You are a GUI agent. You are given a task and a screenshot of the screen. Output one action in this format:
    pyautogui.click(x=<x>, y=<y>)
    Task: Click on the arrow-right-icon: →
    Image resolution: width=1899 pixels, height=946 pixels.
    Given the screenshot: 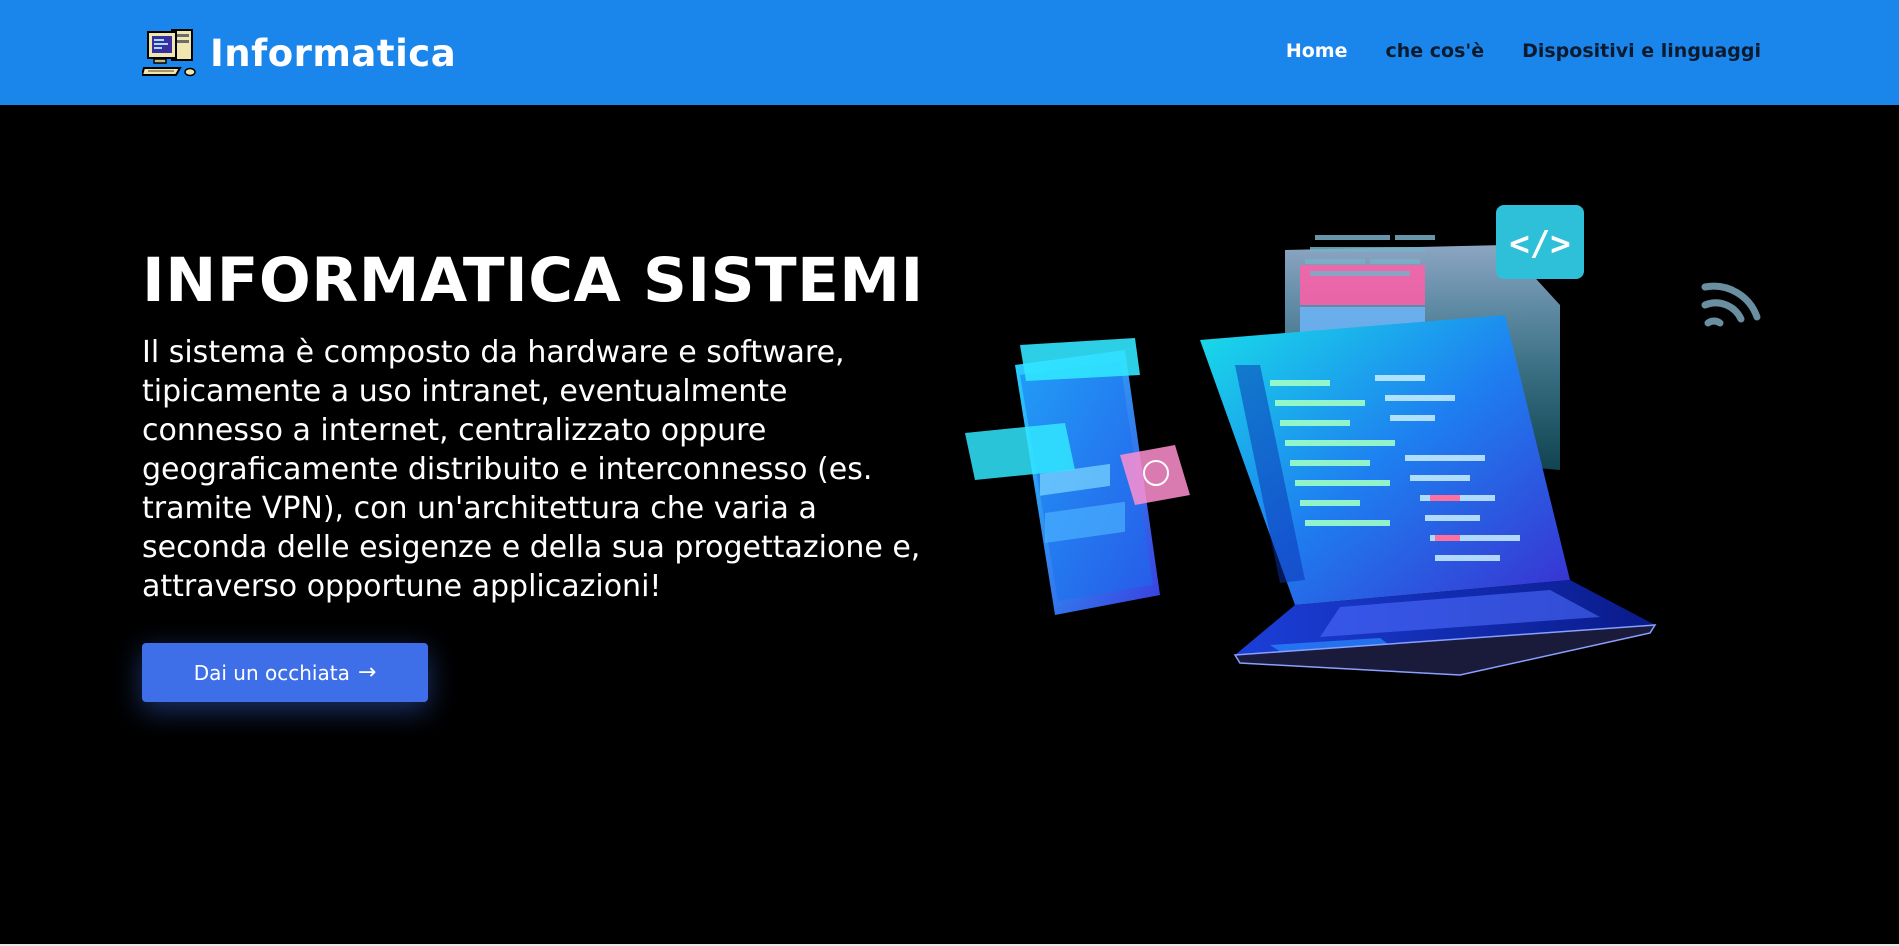 What is the action you would take?
    pyautogui.click(x=367, y=672)
    